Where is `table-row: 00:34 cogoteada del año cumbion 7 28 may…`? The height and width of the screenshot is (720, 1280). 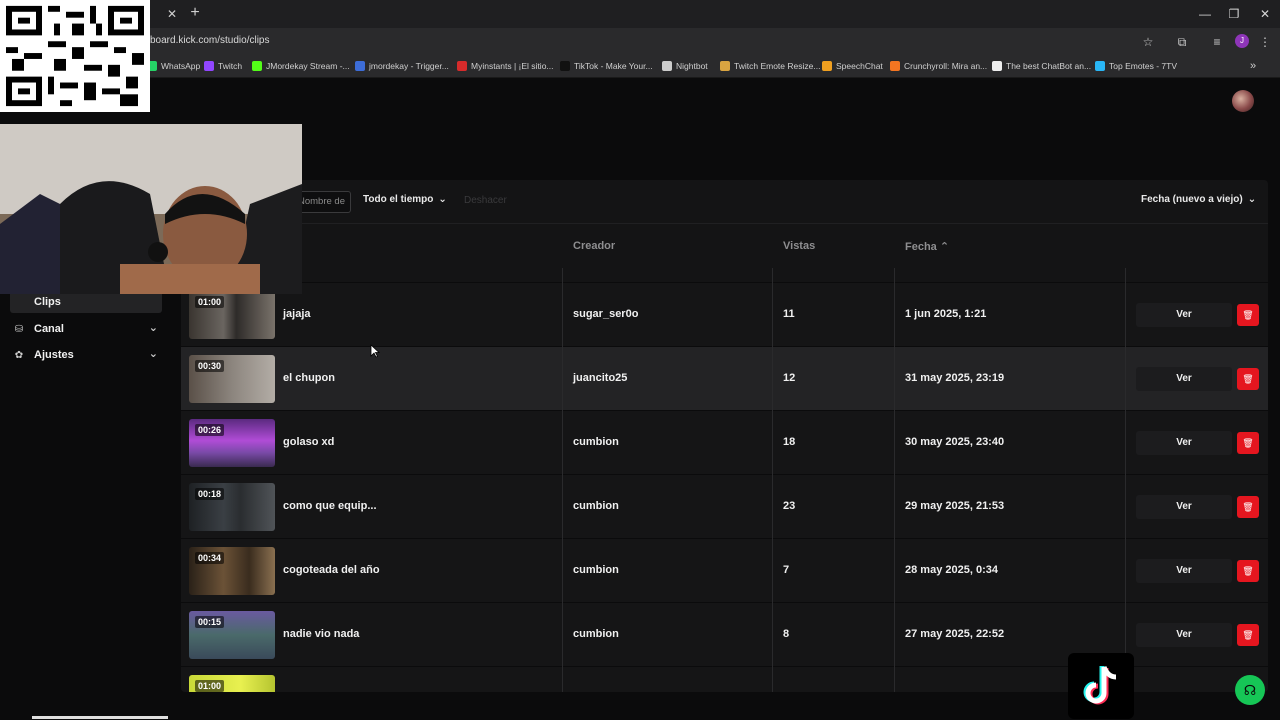 table-row: 00:34 cogoteada del año cumbion 7 28 may… is located at coordinates (724, 570).